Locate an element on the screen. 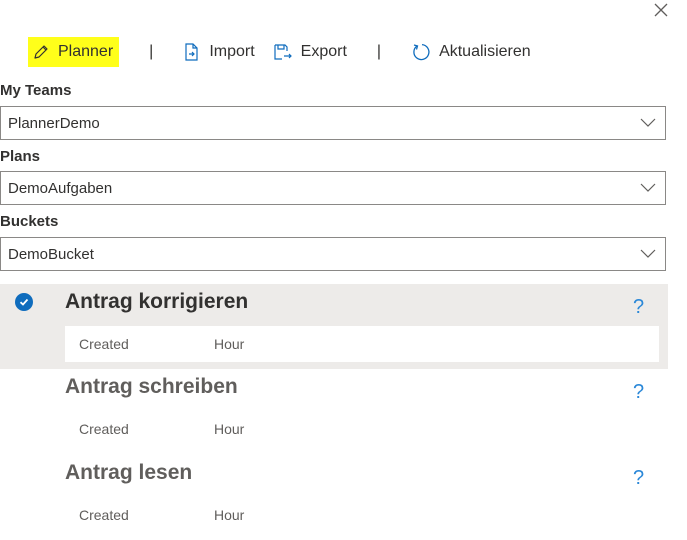 This screenshot has width=687, height=540. plans-label: Plans is located at coordinates (20, 156).